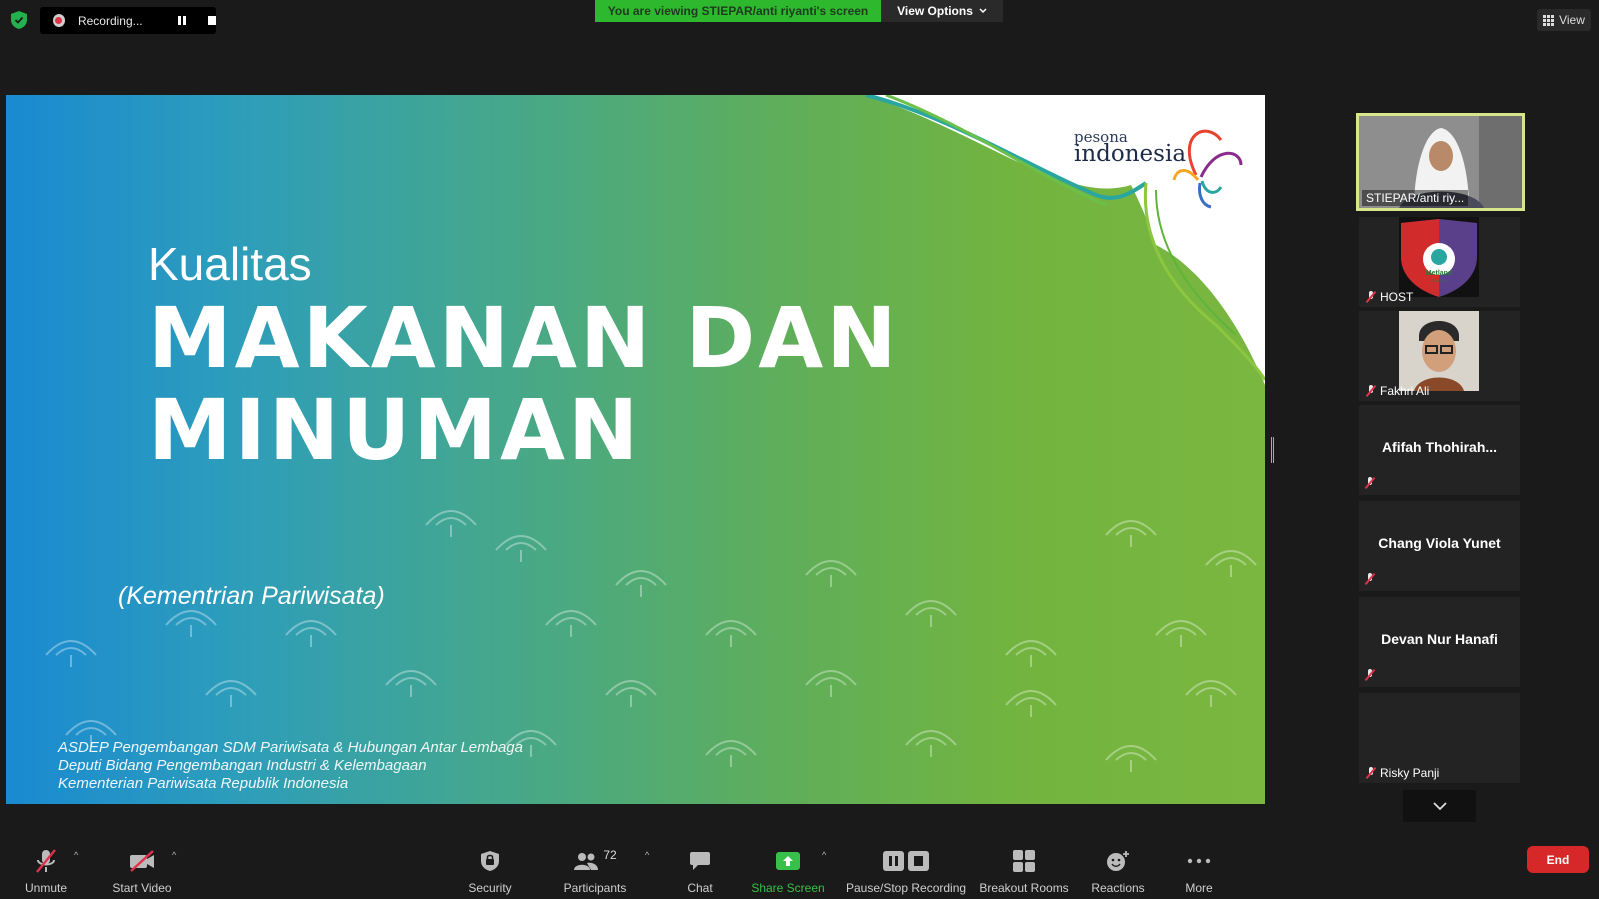 The width and height of the screenshot is (1599, 899). I want to click on participant-tile: Chang Viola Yunet, so click(1439, 546).